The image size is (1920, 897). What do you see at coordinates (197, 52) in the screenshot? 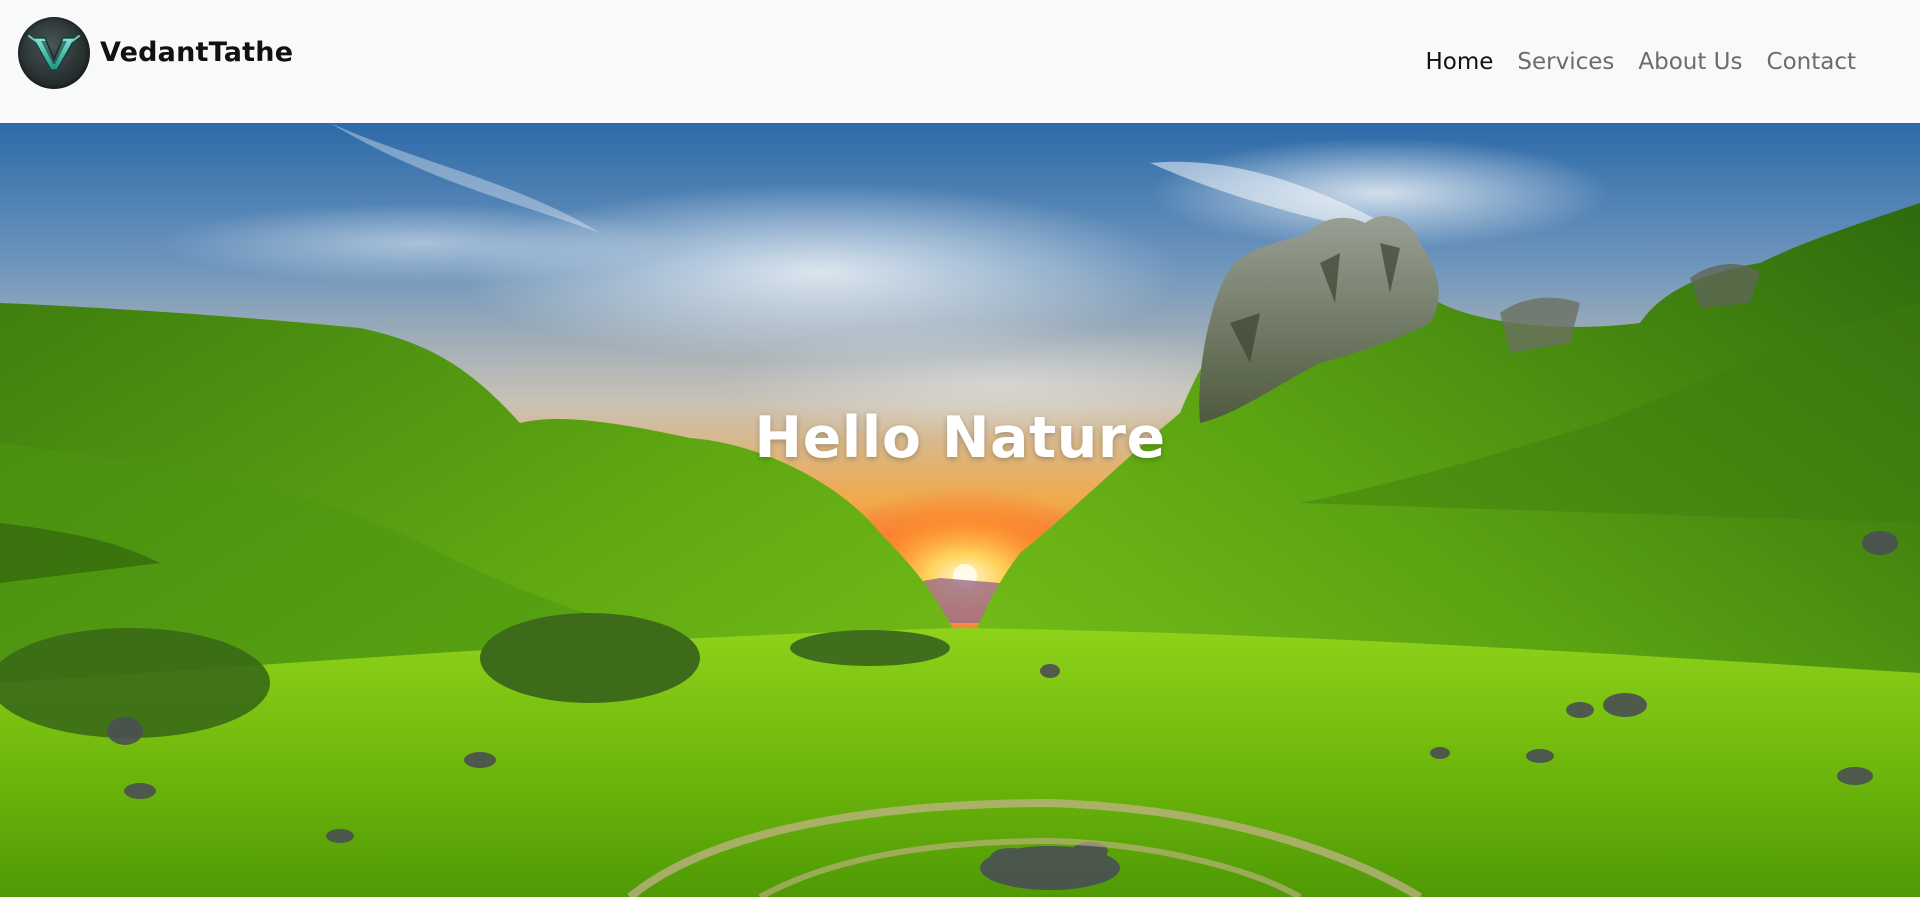
I see `brand-name: VedantTathe` at bounding box center [197, 52].